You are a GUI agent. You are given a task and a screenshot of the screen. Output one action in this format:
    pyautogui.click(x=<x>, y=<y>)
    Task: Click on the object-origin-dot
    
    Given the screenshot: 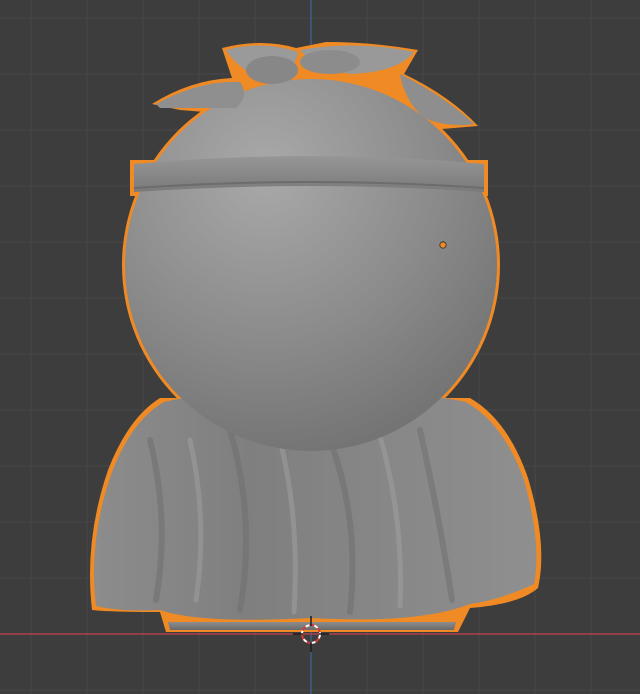 What is the action you would take?
    pyautogui.click(x=443, y=245)
    